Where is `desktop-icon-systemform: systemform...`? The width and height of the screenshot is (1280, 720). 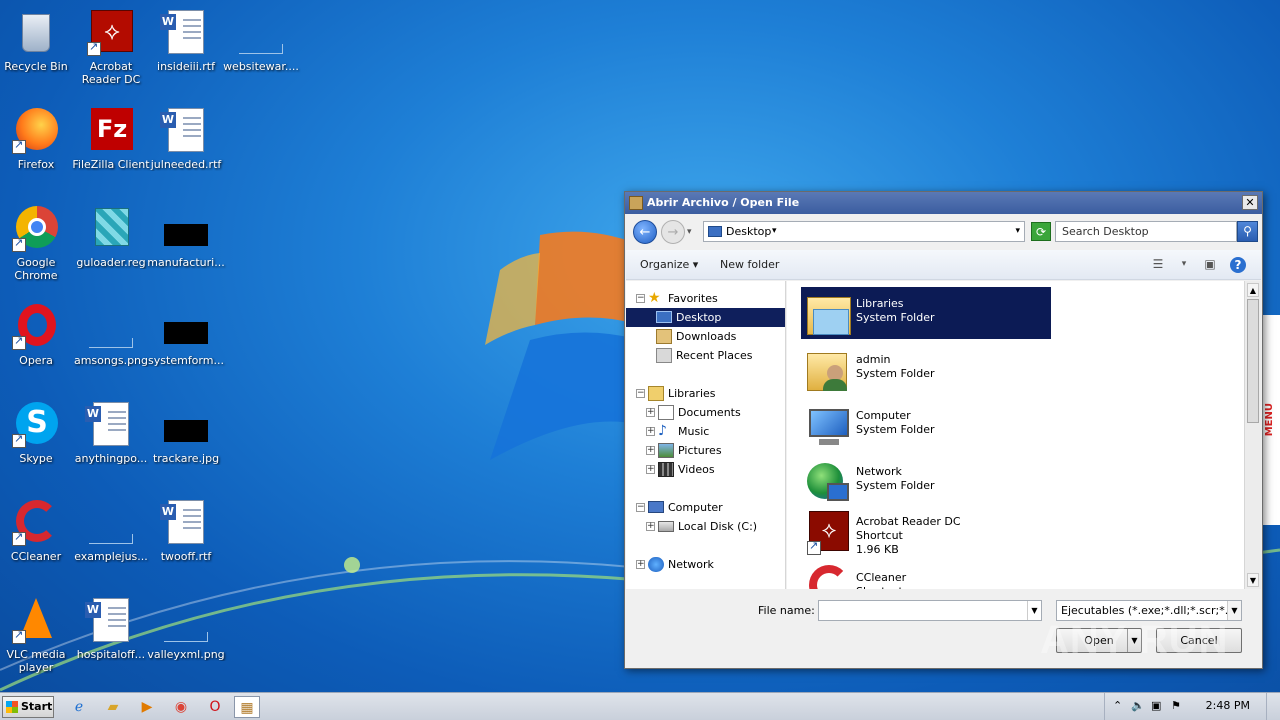
desktop-icon-systemform: systemform... is located at coordinates (186, 344).